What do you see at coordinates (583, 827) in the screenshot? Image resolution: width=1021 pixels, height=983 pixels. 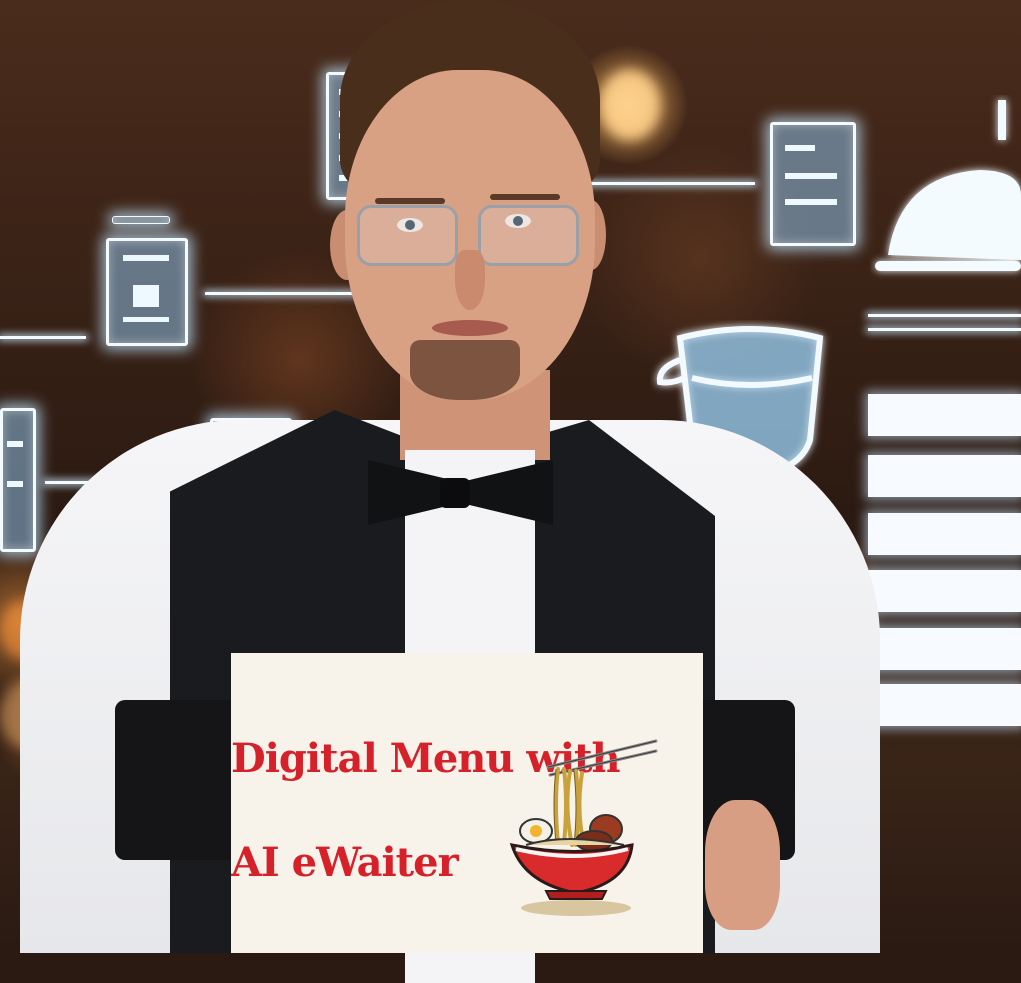 I see `ramen-bowl-icon` at bounding box center [583, 827].